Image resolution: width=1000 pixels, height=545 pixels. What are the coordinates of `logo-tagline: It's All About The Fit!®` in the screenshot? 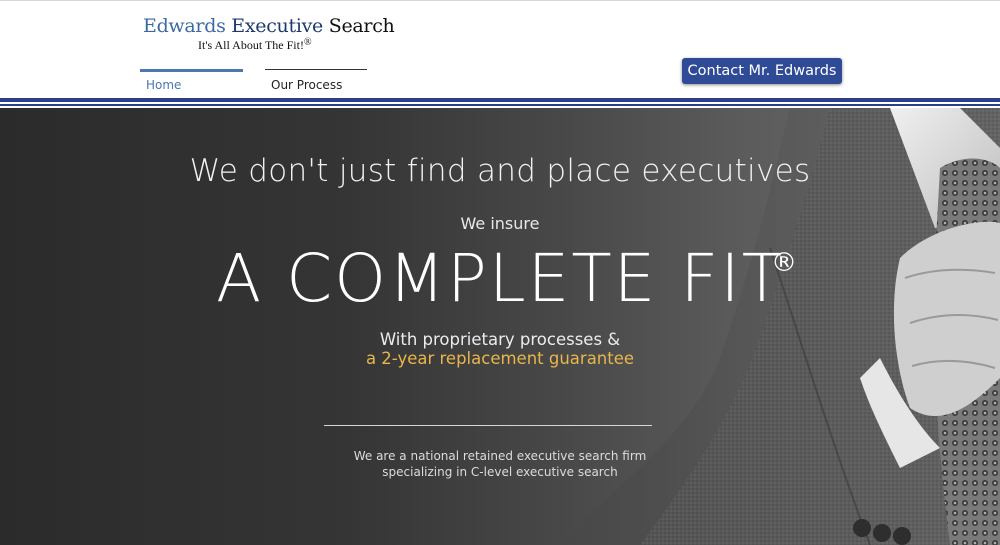 It's located at (255, 45).